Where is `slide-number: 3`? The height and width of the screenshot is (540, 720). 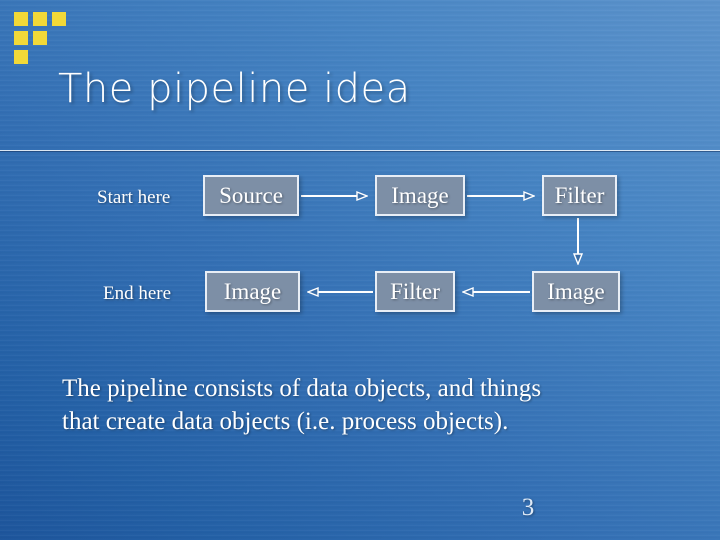 slide-number: 3 is located at coordinates (528, 507).